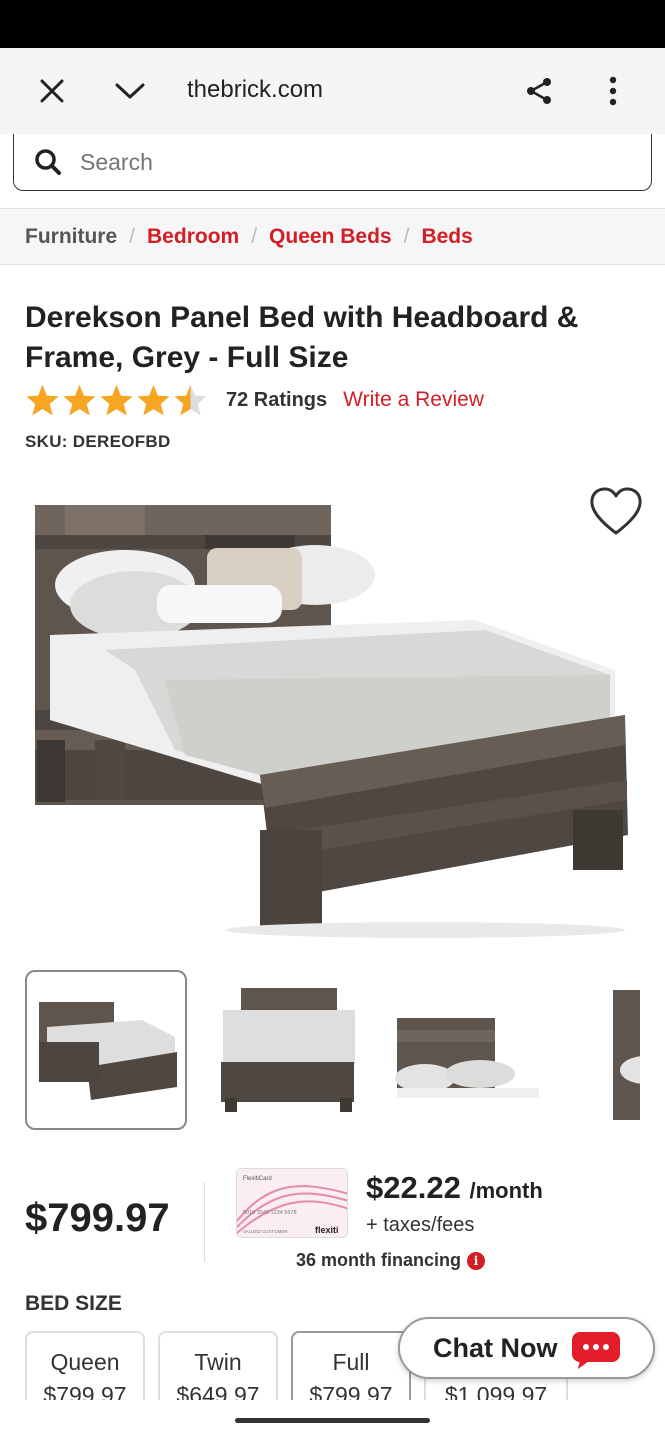 Image resolution: width=665 pixels, height=1440 pixels. What do you see at coordinates (379, 1260) in the screenshot?
I see `financing-text: 36 month financing` at bounding box center [379, 1260].